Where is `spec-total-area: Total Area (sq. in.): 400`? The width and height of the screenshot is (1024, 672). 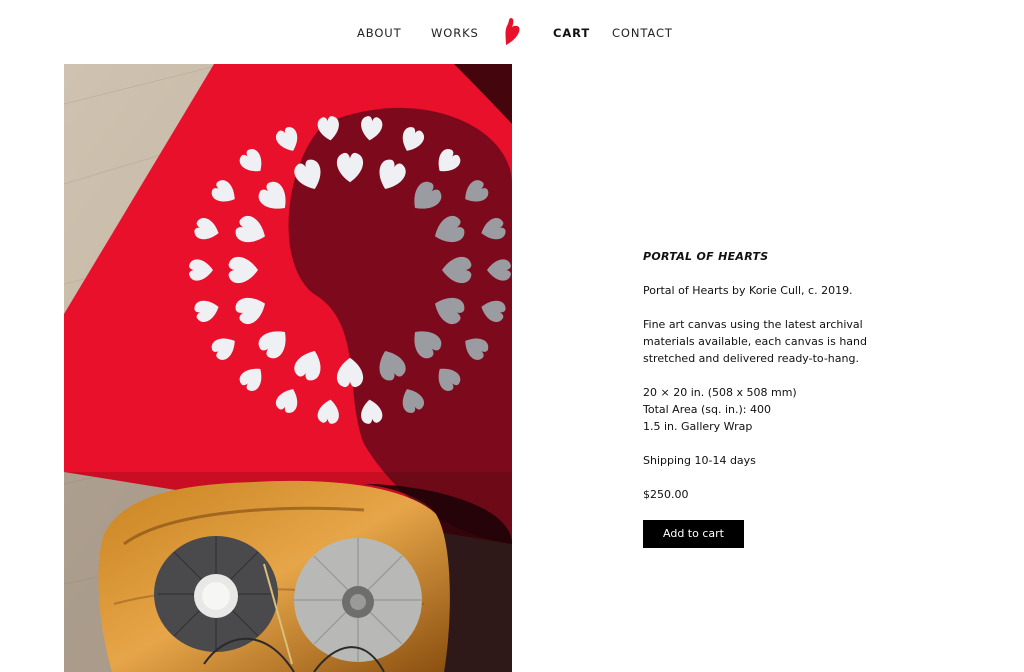 spec-total-area: Total Area (sq. in.): 400 is located at coordinates (707, 409).